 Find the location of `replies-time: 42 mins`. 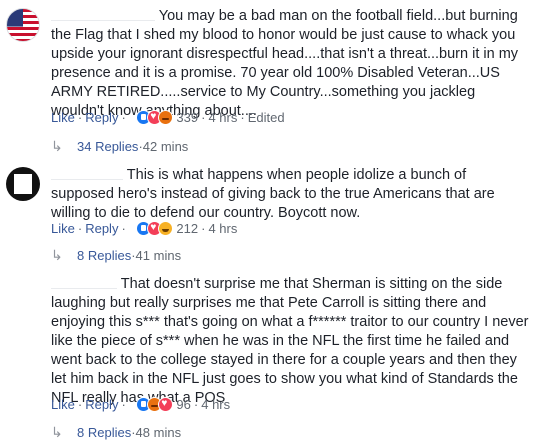

replies-time: 42 mins is located at coordinates (165, 146).